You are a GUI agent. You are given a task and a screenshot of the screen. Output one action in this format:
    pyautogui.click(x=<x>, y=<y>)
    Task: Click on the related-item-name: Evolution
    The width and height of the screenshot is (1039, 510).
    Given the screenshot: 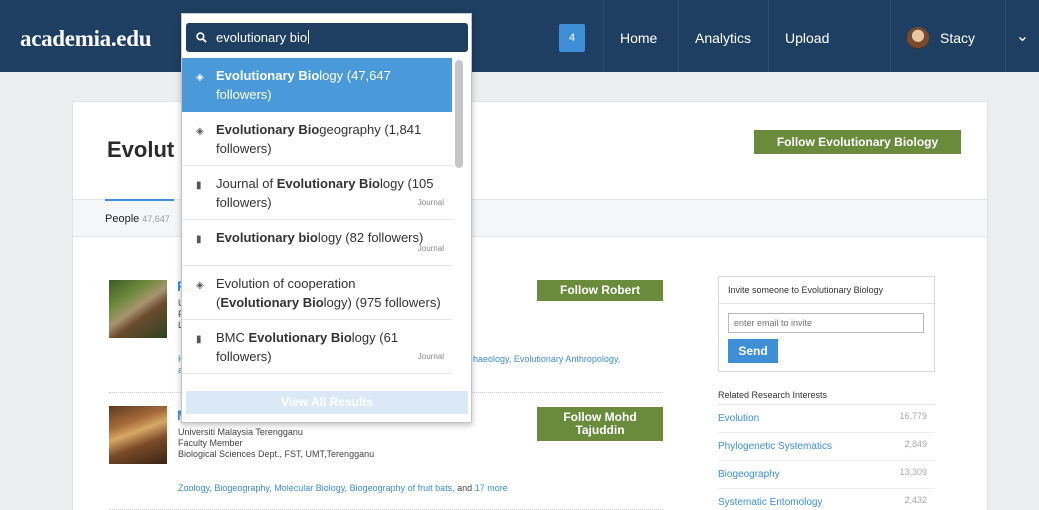 What is the action you would take?
    pyautogui.click(x=738, y=418)
    